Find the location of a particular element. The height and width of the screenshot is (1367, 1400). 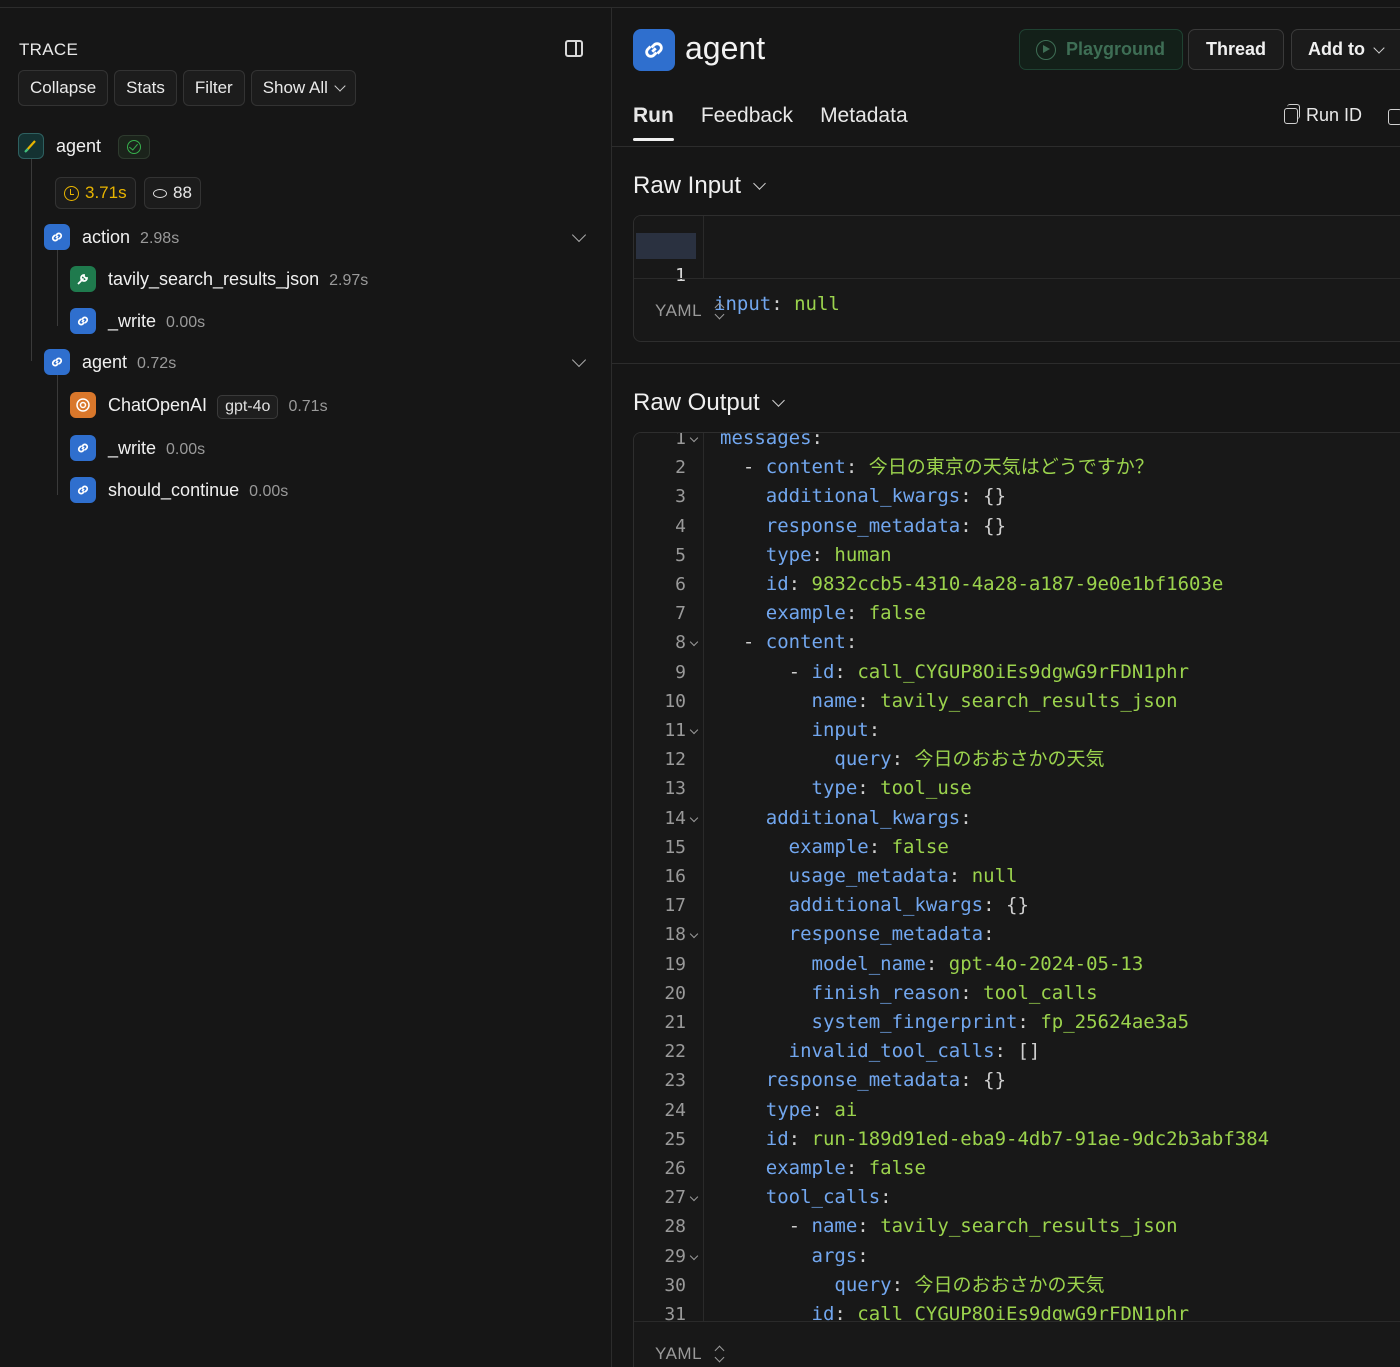

wrench-tool-icon is located at coordinates (83, 279).